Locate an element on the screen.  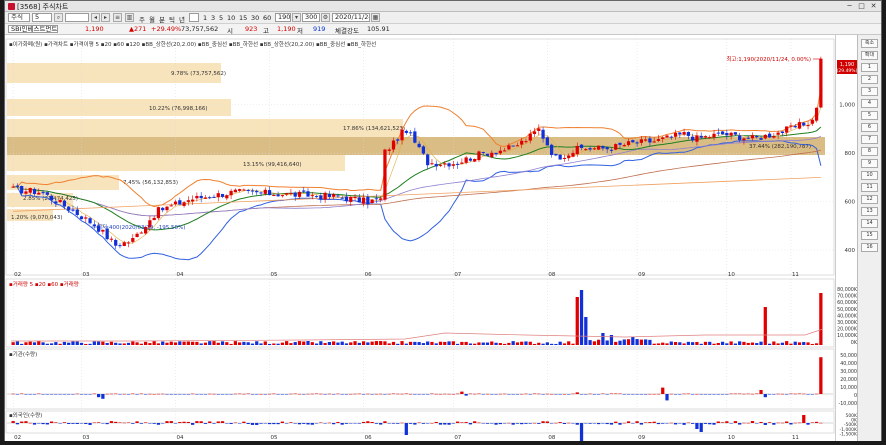
next-icon: ▸ is located at coordinates (105, 17).